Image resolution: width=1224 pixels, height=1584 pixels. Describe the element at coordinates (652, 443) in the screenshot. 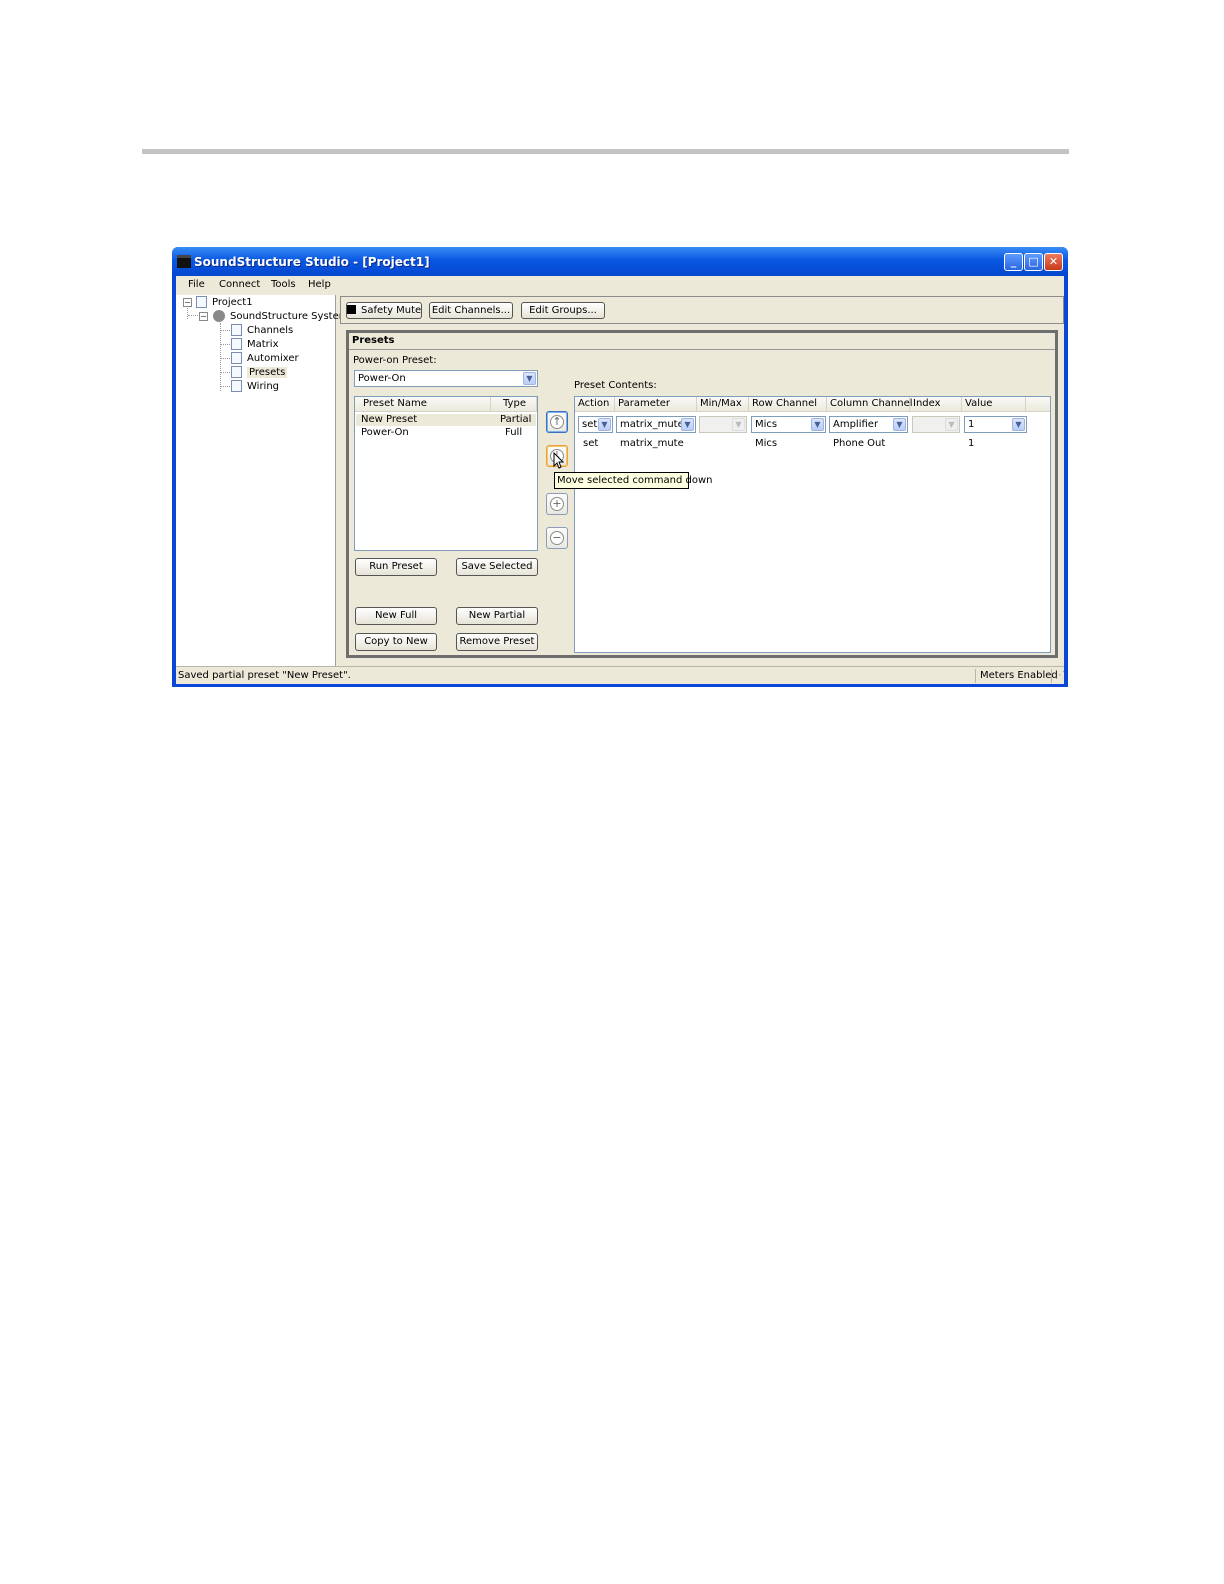

I see `row-parameter-cell: matrix_mute` at that location.